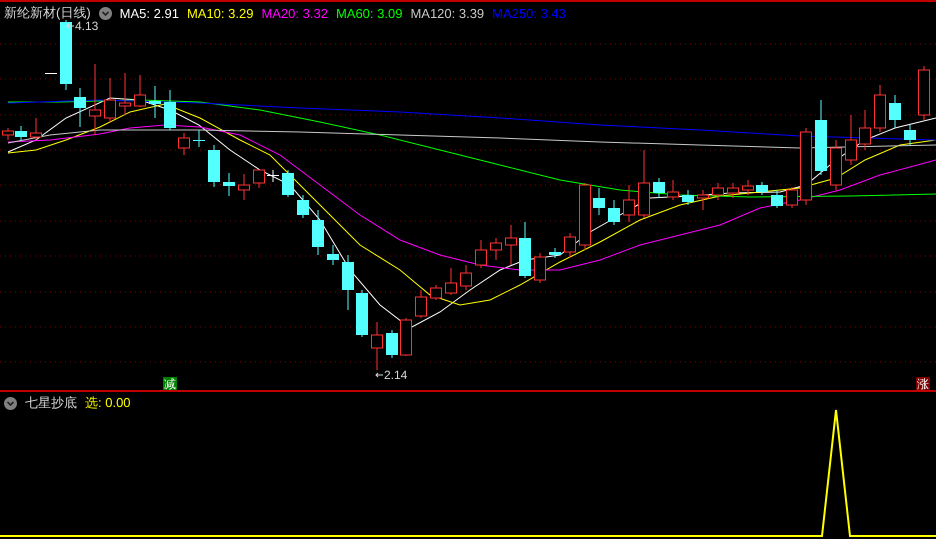 This screenshot has height=539, width=936. What do you see at coordinates (149, 13) in the screenshot?
I see `indicator-value: MA5: 2.91` at bounding box center [149, 13].